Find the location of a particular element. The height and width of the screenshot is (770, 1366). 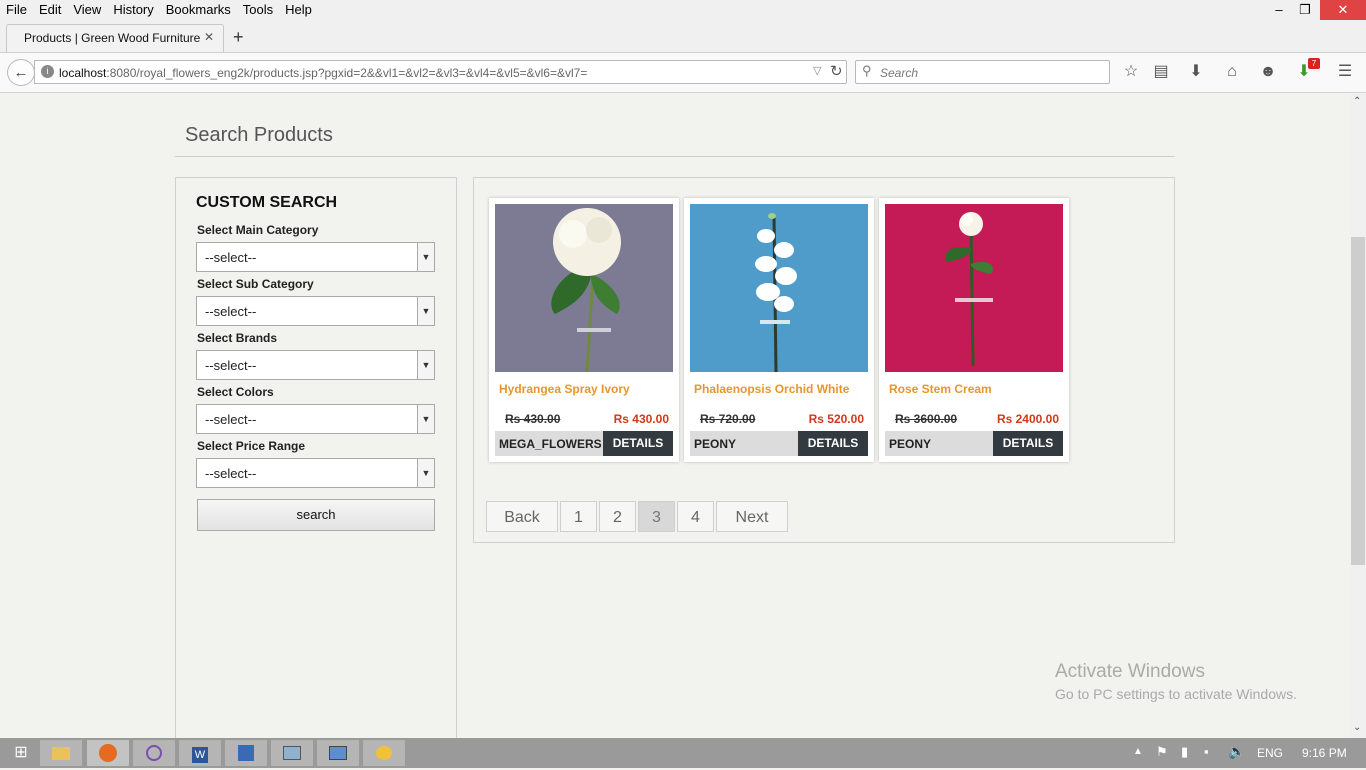

page-title: Search Products is located at coordinates (259, 135).